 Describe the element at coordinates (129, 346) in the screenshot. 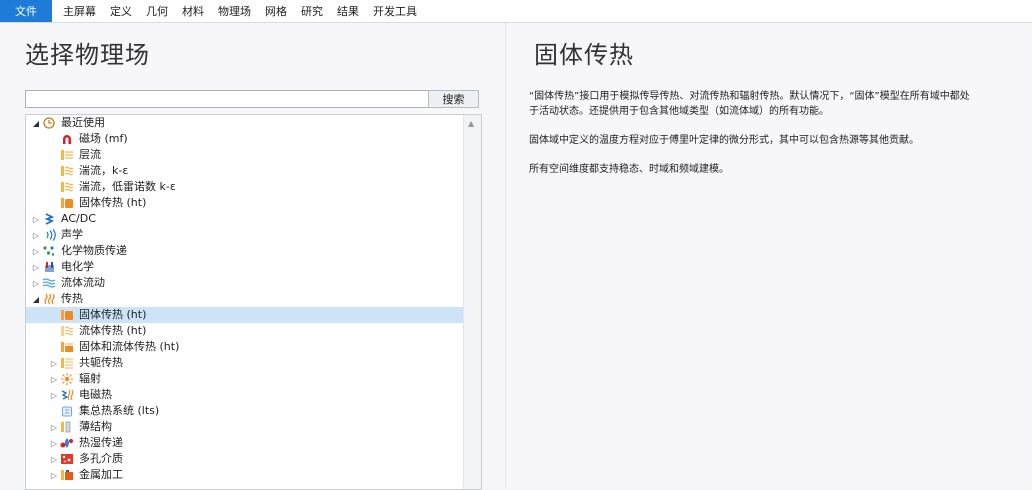

I see `tree-item-label: 固体和流体传热 (ht)` at that location.